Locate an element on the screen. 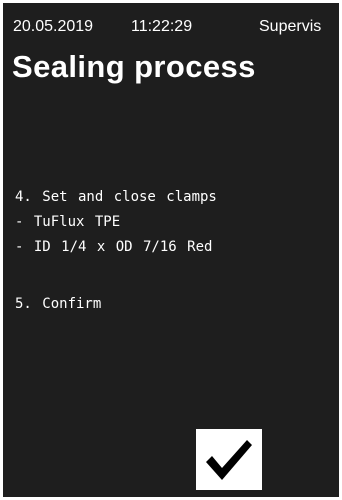  checkmark-icon is located at coordinates (229, 460).